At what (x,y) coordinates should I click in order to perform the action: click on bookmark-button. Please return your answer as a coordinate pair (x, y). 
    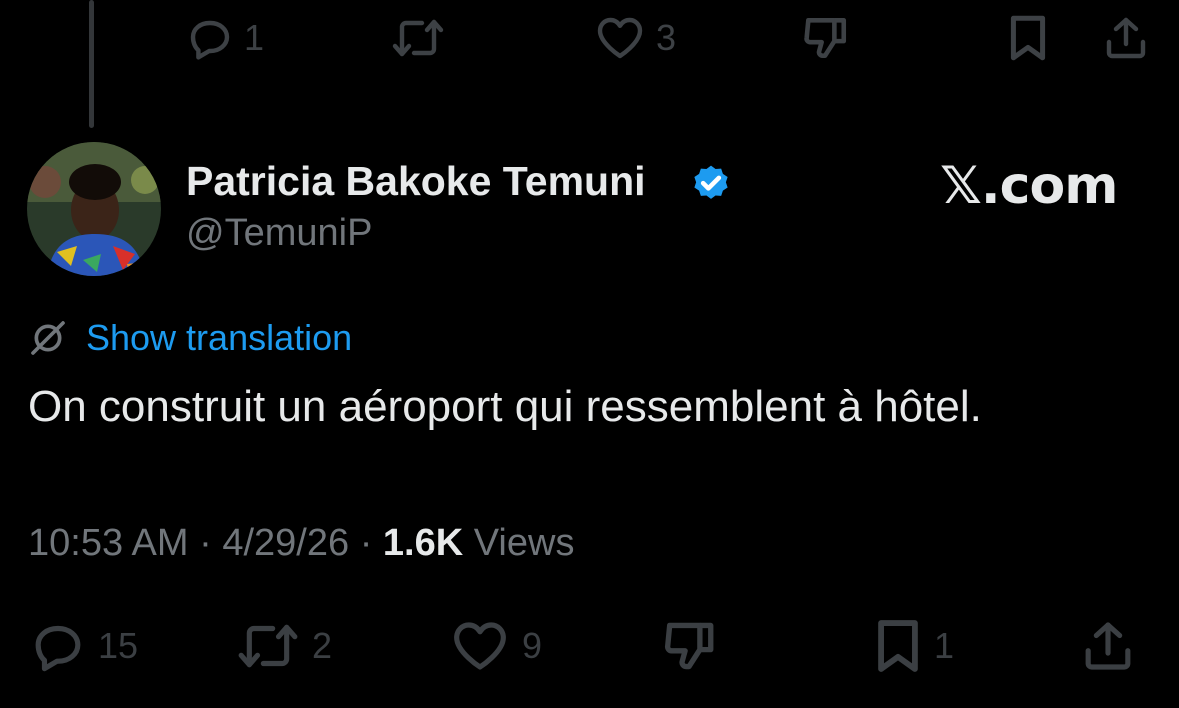
    Looking at the image, I should click on (1028, 38).